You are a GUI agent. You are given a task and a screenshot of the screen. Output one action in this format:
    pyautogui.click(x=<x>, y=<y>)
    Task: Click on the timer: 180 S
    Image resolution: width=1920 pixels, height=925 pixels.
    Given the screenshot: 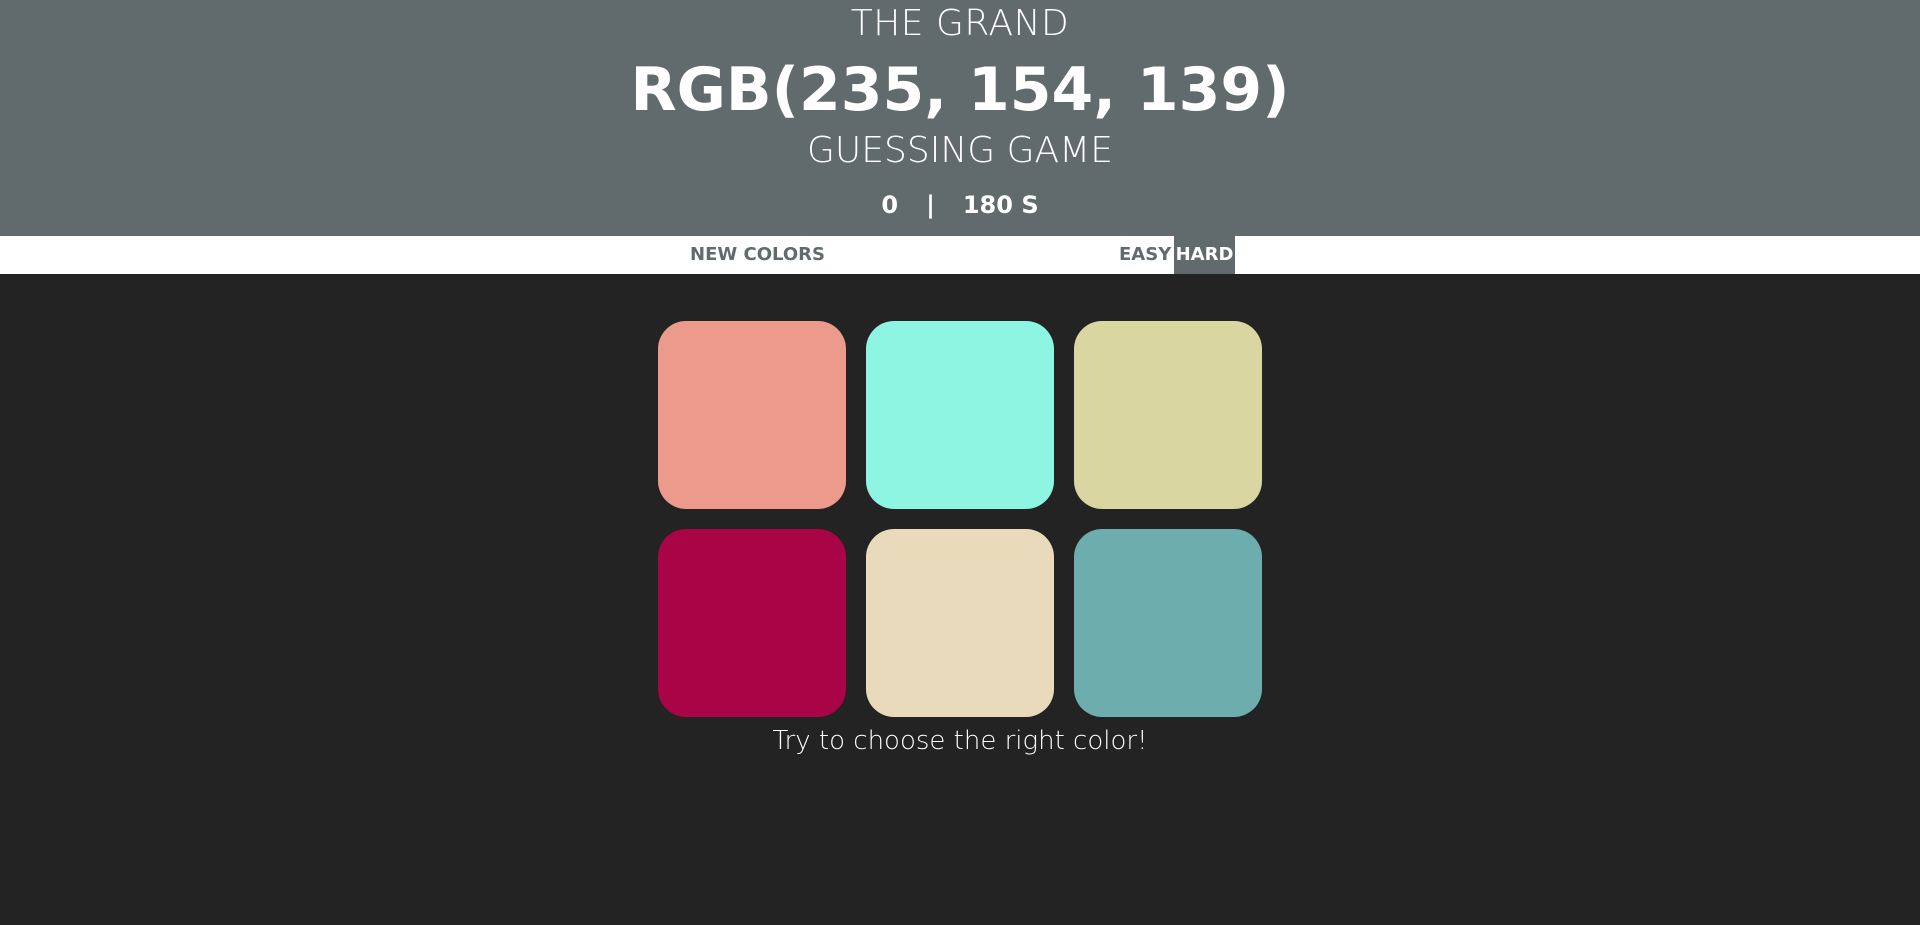 What is the action you would take?
    pyautogui.click(x=1000, y=205)
    